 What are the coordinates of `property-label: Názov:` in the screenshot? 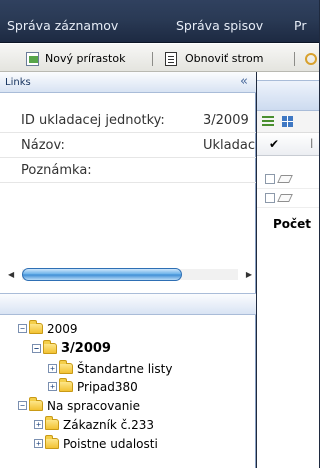 It's located at (43, 145).